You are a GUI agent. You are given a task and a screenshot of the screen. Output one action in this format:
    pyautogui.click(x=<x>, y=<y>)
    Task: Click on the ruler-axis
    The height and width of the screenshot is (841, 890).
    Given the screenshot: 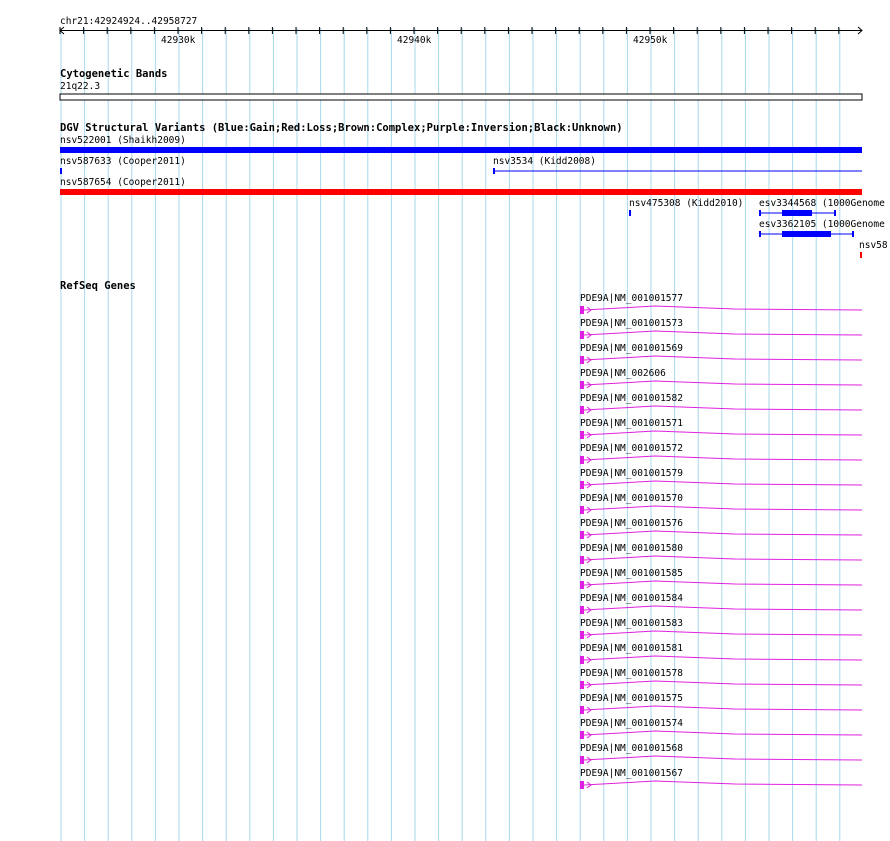 What is the action you would take?
    pyautogui.click(x=461, y=30)
    